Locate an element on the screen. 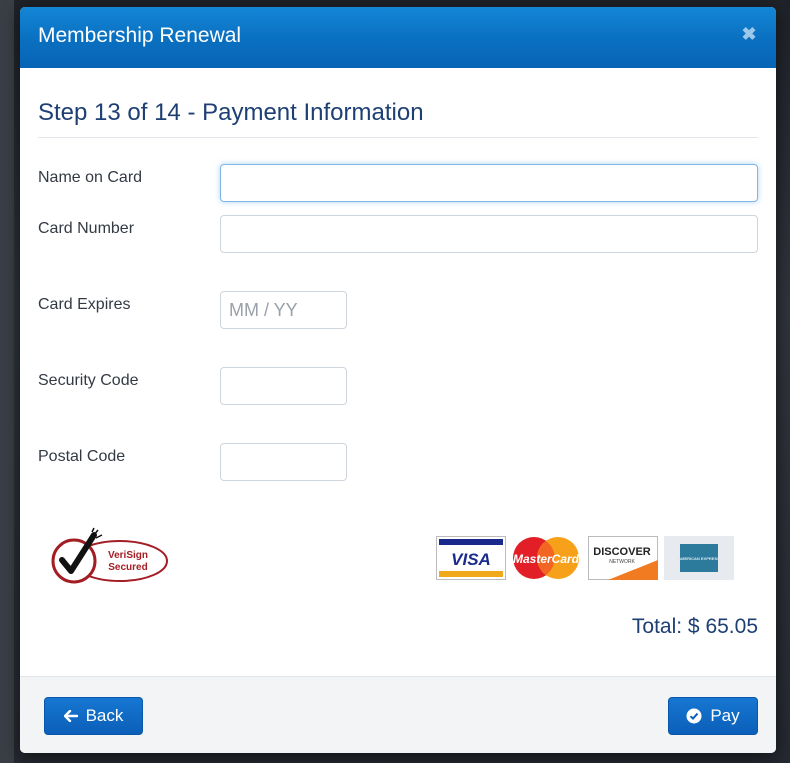  mastercard-logo: MasterCard is located at coordinates (546, 558).